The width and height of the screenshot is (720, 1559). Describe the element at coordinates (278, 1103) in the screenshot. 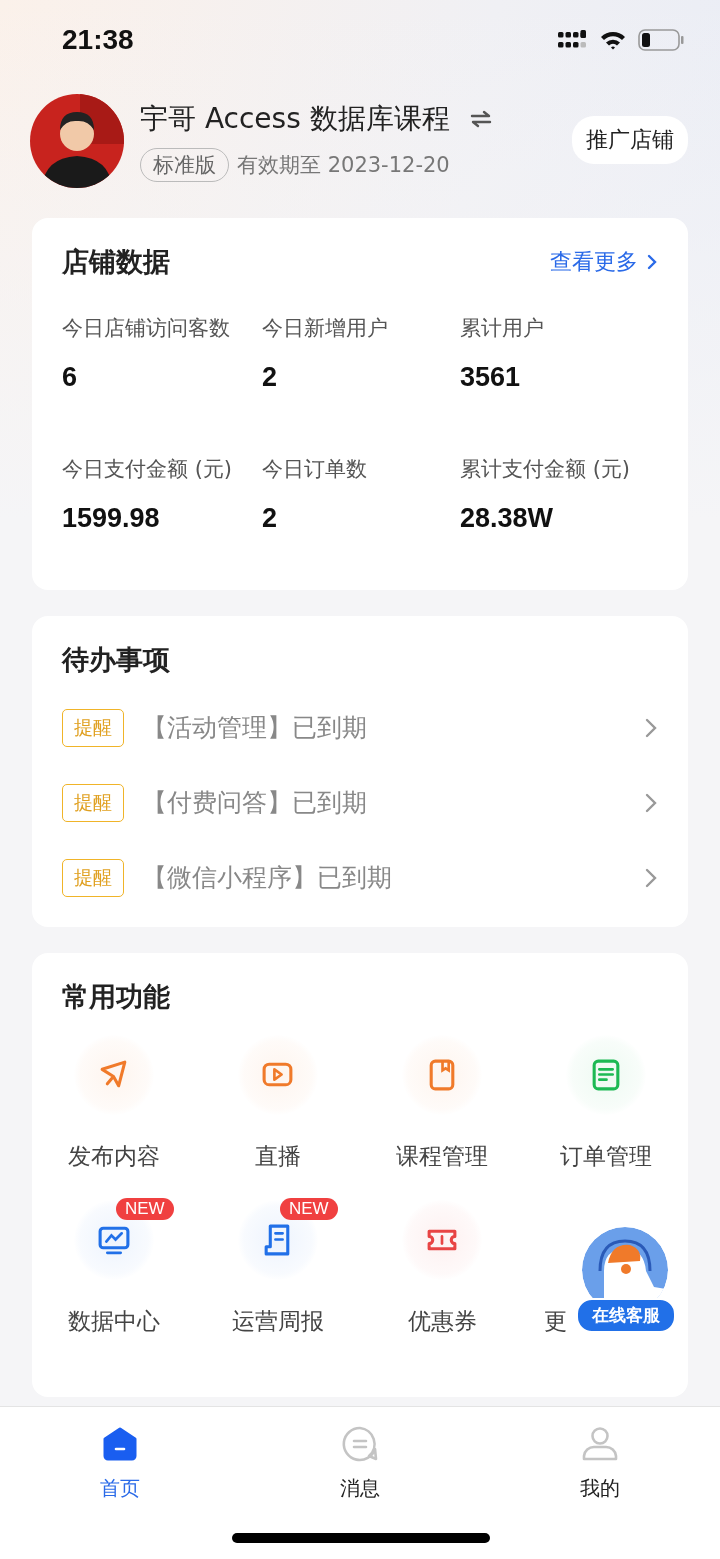

I see `function-item: 直播` at that location.